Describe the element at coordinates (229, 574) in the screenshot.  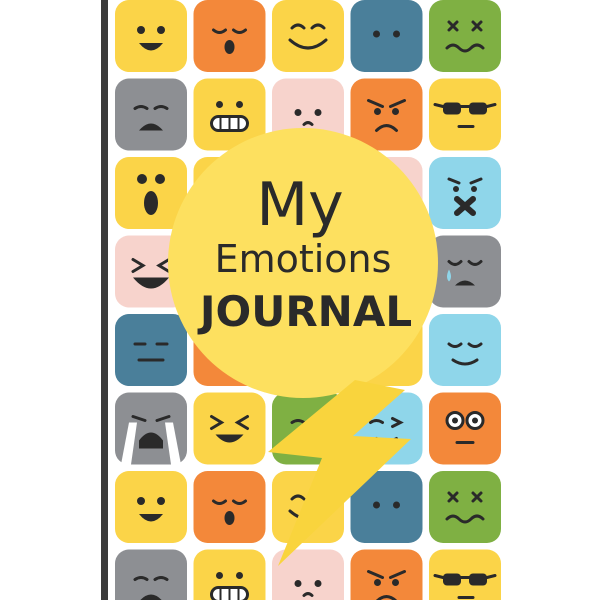
I see `emoji-tile-yellow-grimace` at that location.